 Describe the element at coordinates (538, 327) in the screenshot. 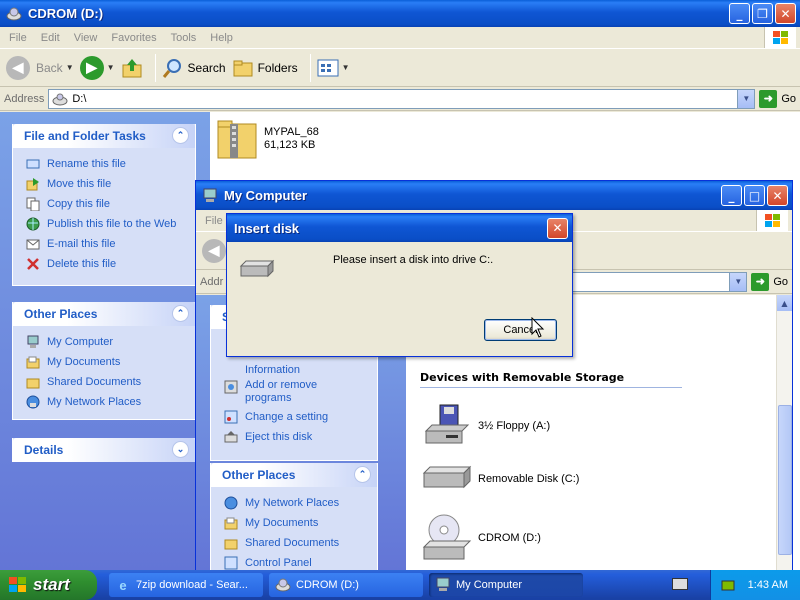

I see `mouse-cursor-icon` at that location.